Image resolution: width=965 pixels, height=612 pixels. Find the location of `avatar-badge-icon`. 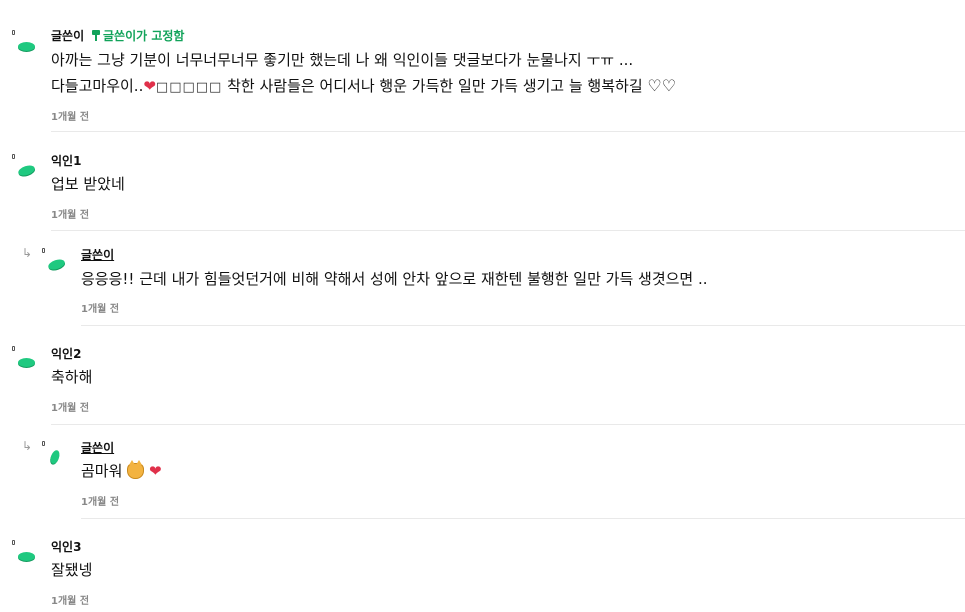

avatar-badge-icon is located at coordinates (13, 542).